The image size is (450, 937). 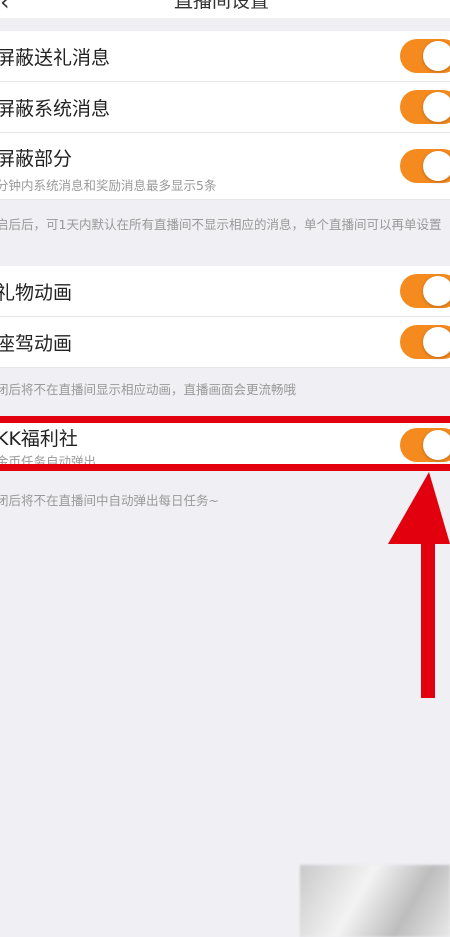 What do you see at coordinates (109, 500) in the screenshot?
I see `section-note: 闭后将不在直播间中自动弹出每日任务~` at bounding box center [109, 500].